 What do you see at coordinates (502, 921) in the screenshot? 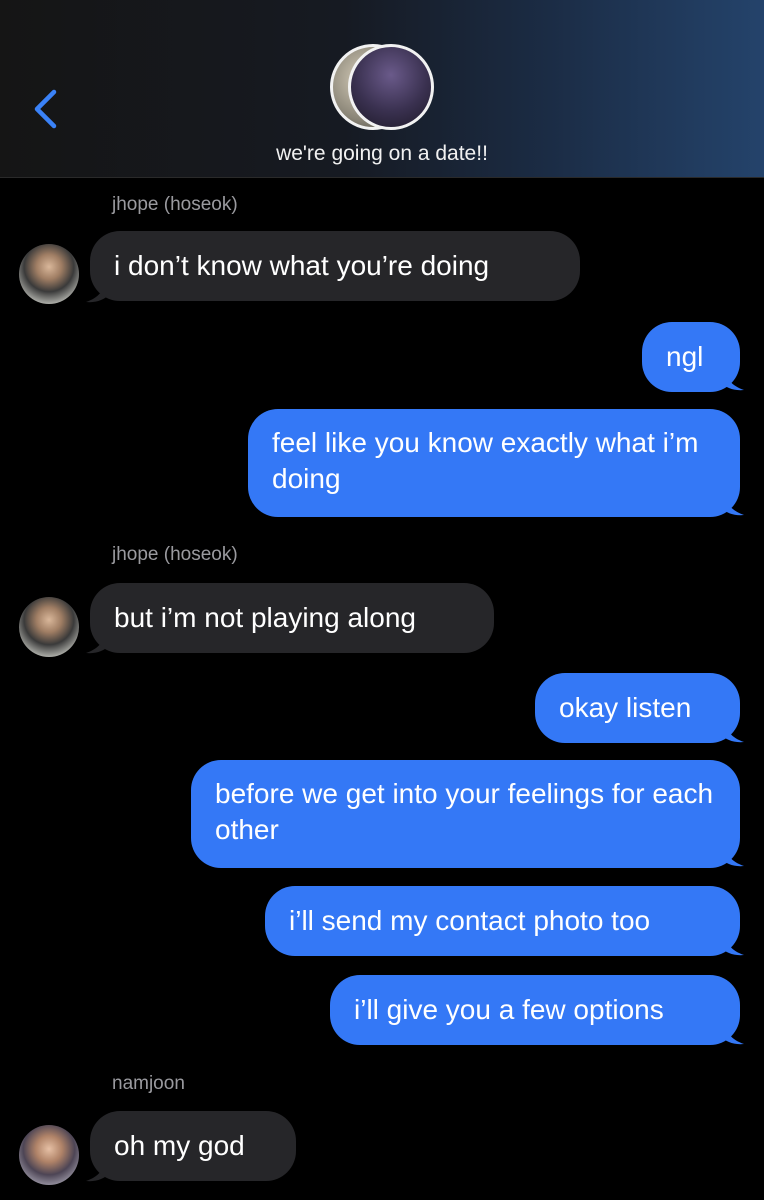
I see `message-bubble-outgoing: i’ll send my contact photo too` at bounding box center [502, 921].